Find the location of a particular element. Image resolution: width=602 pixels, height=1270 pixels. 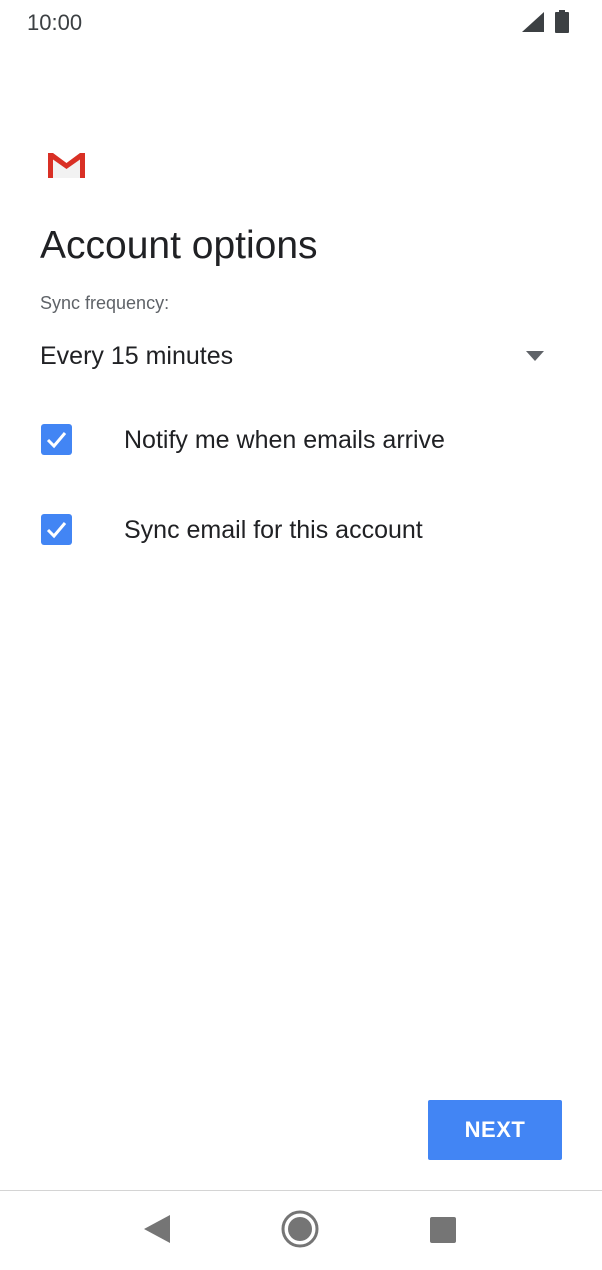

status-bar: 10:00 is located at coordinates (301, 23).